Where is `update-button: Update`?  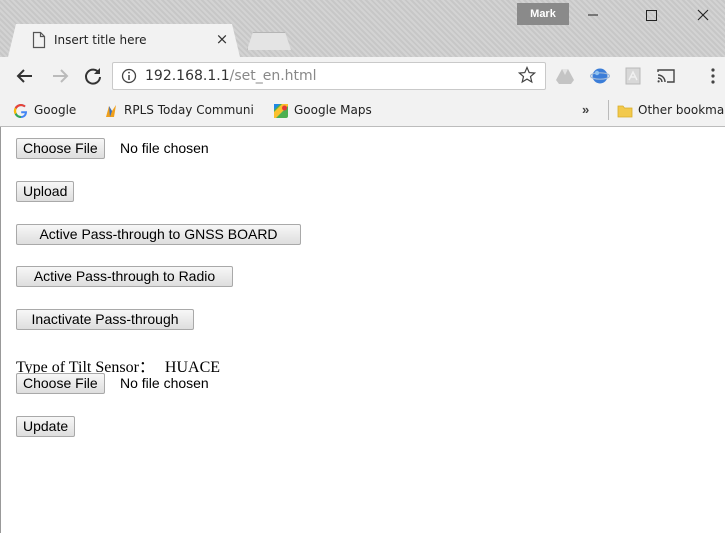
update-button: Update is located at coordinates (46, 426).